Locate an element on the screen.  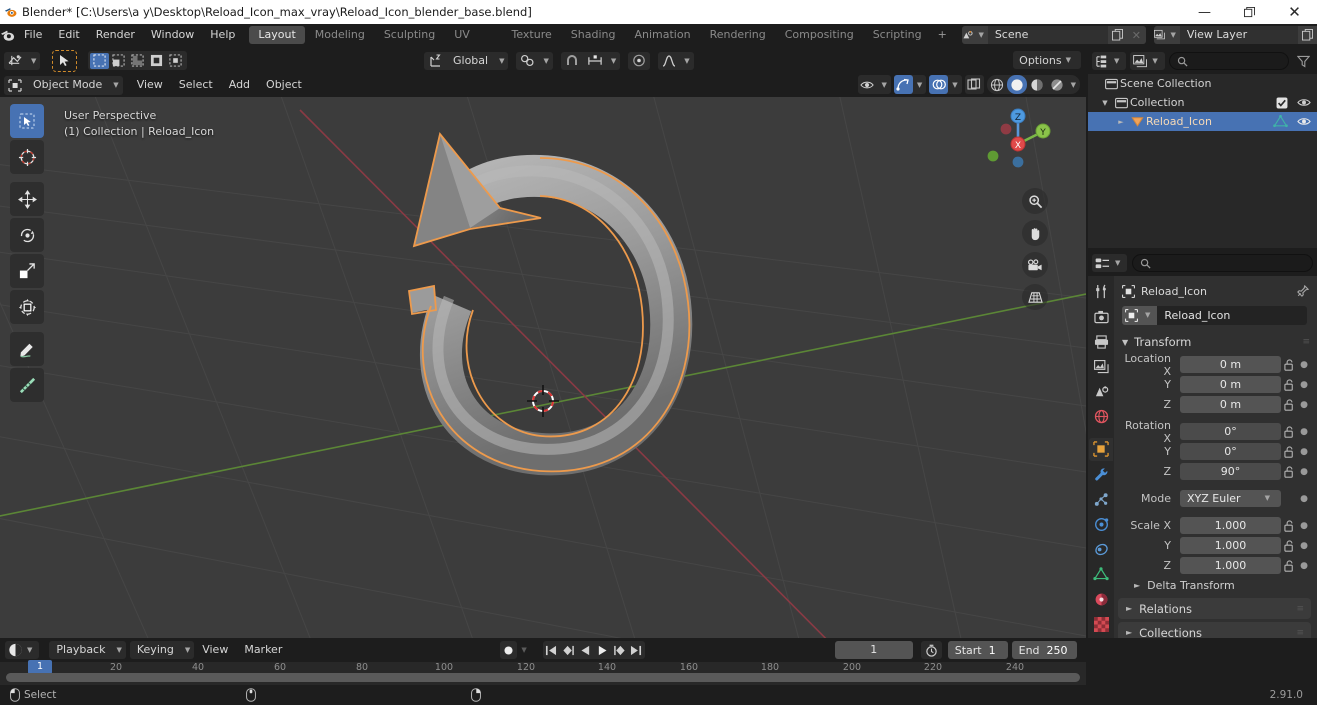
properties-tab-view-layer is located at coordinates (1101, 366).